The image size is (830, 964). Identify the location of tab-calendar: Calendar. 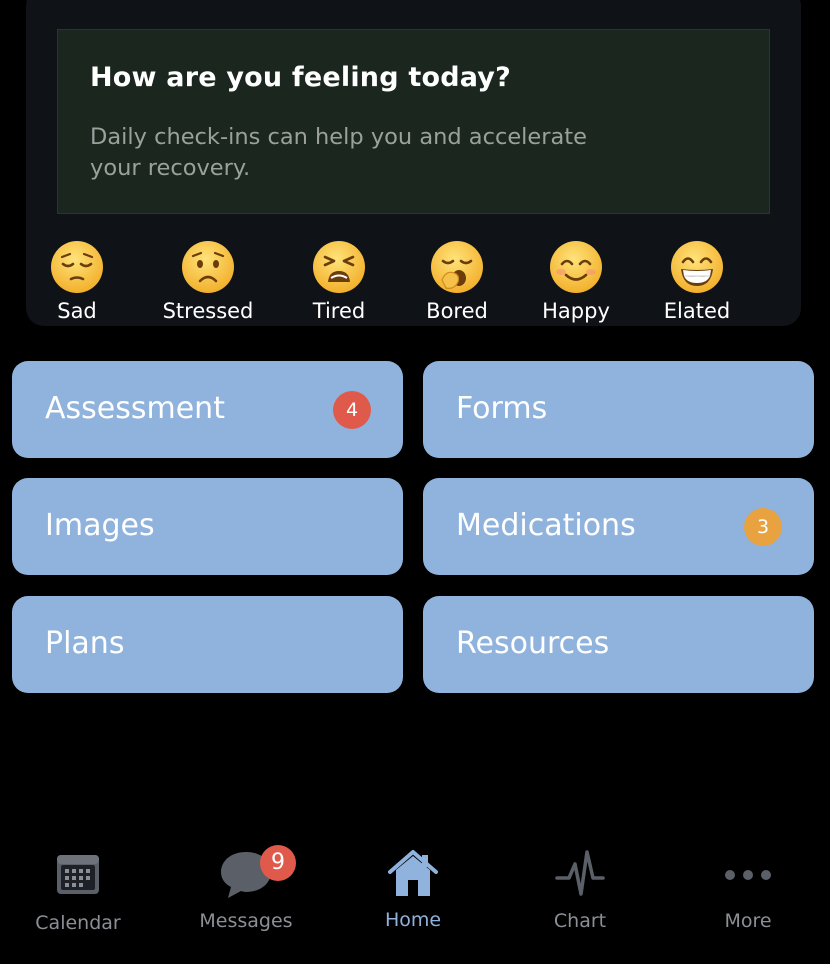
(78, 889).